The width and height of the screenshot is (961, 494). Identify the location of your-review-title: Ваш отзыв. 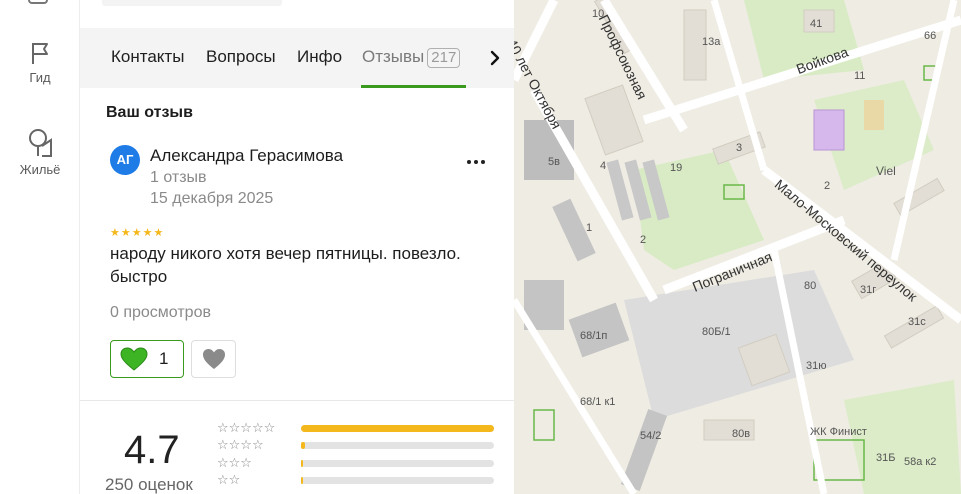
(149, 112).